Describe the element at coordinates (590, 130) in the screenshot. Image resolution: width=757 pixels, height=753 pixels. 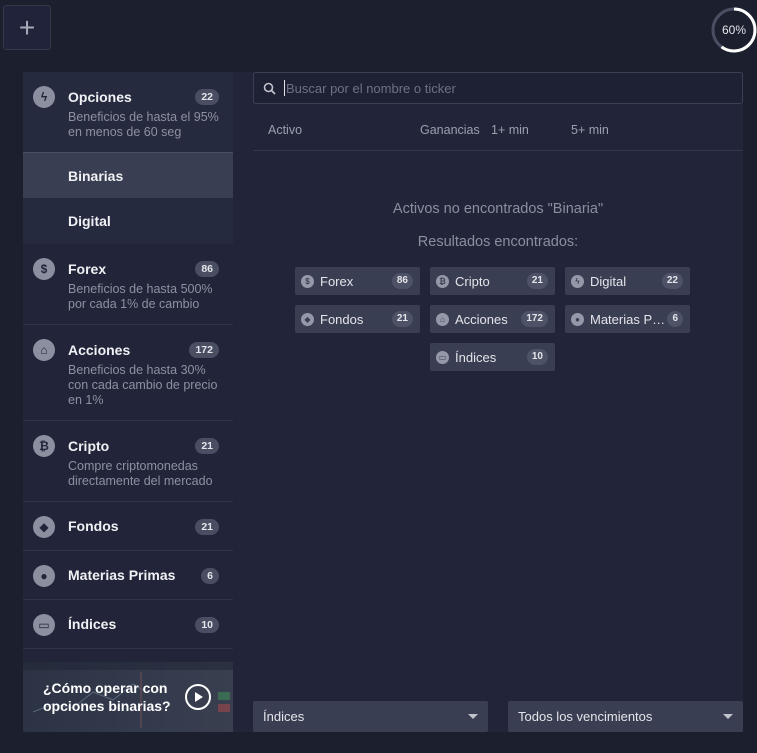
I see `column-5min: 5+ min` at that location.